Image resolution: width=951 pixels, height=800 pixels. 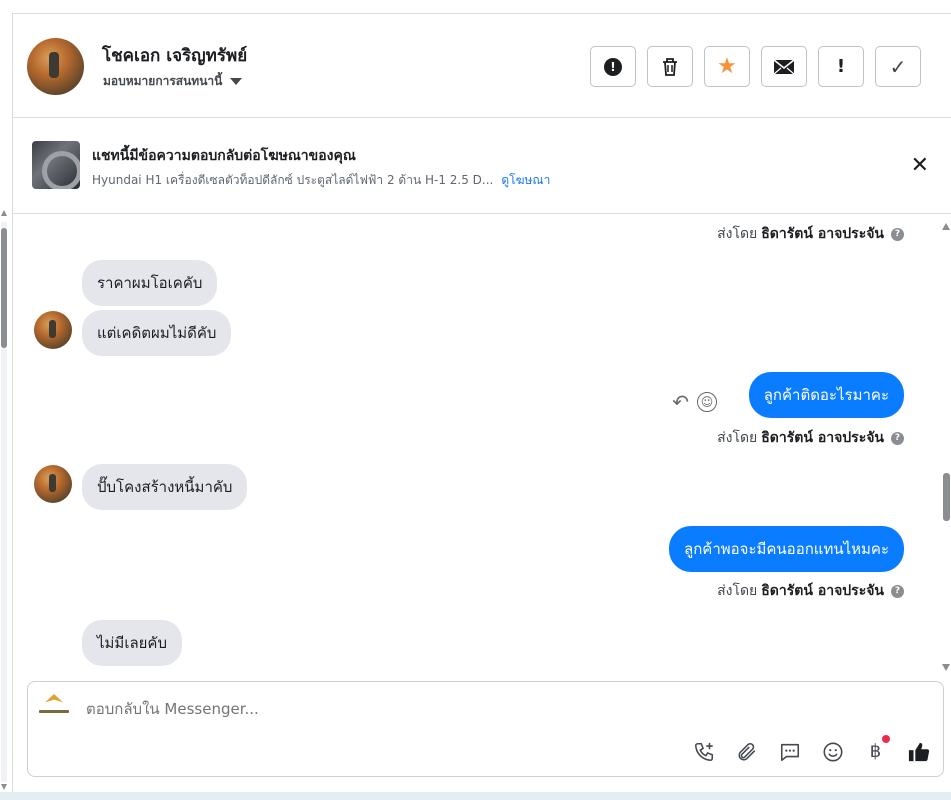 I want to click on call-button, so click(x=703, y=751).